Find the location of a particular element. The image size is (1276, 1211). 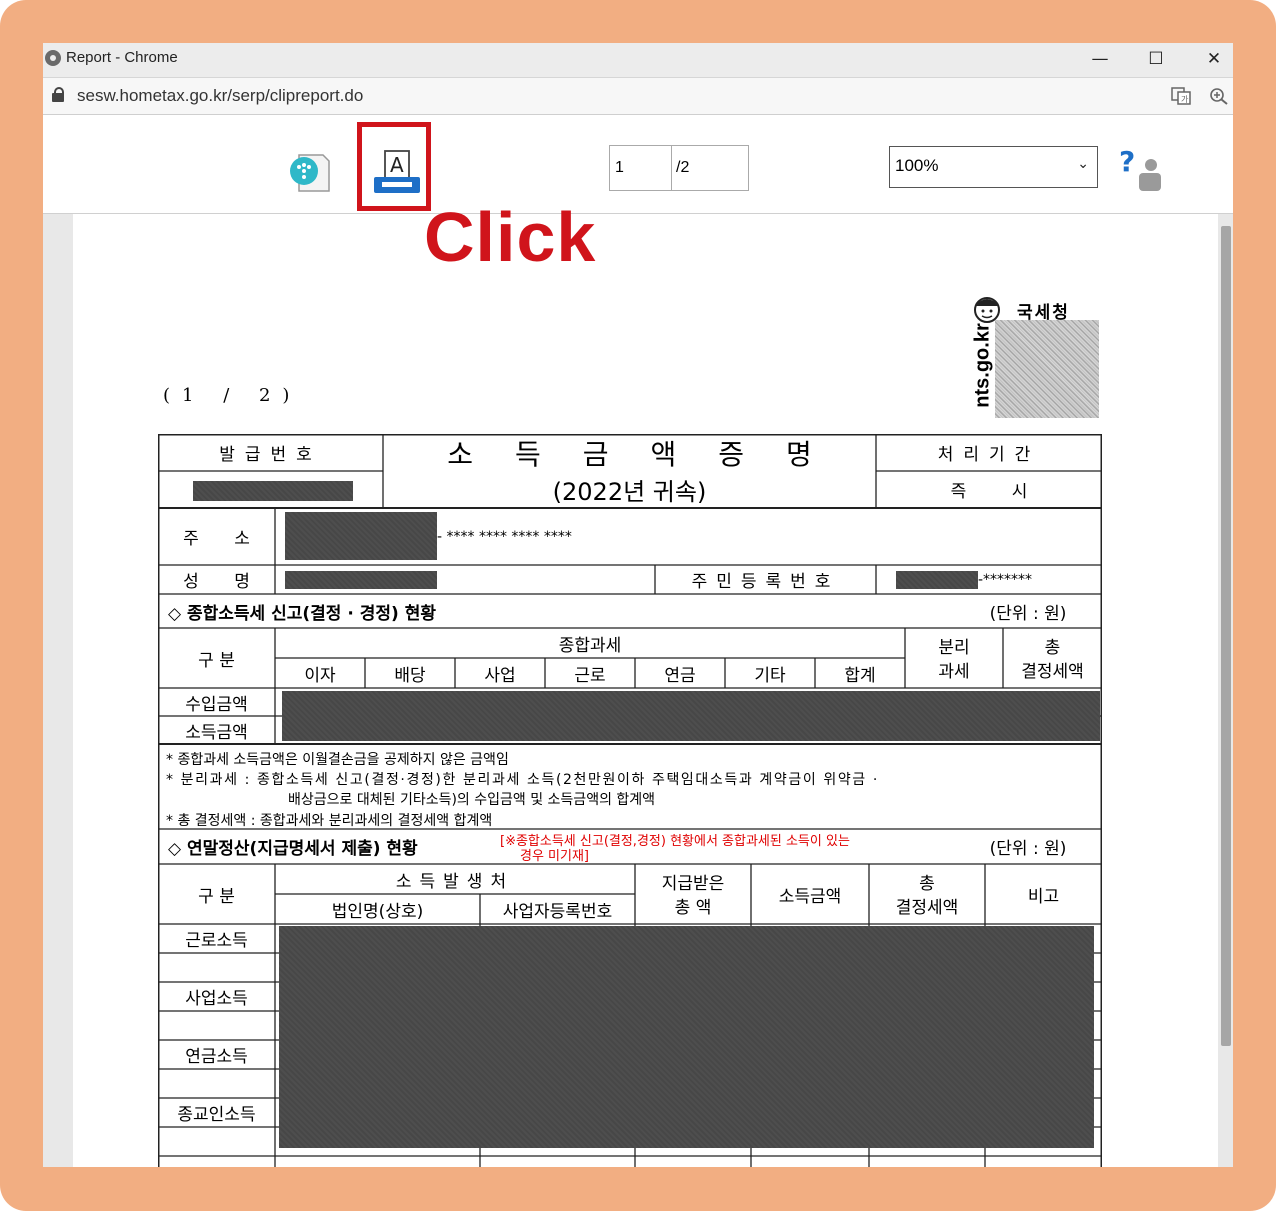

redacted-issue-no is located at coordinates (273, 491).